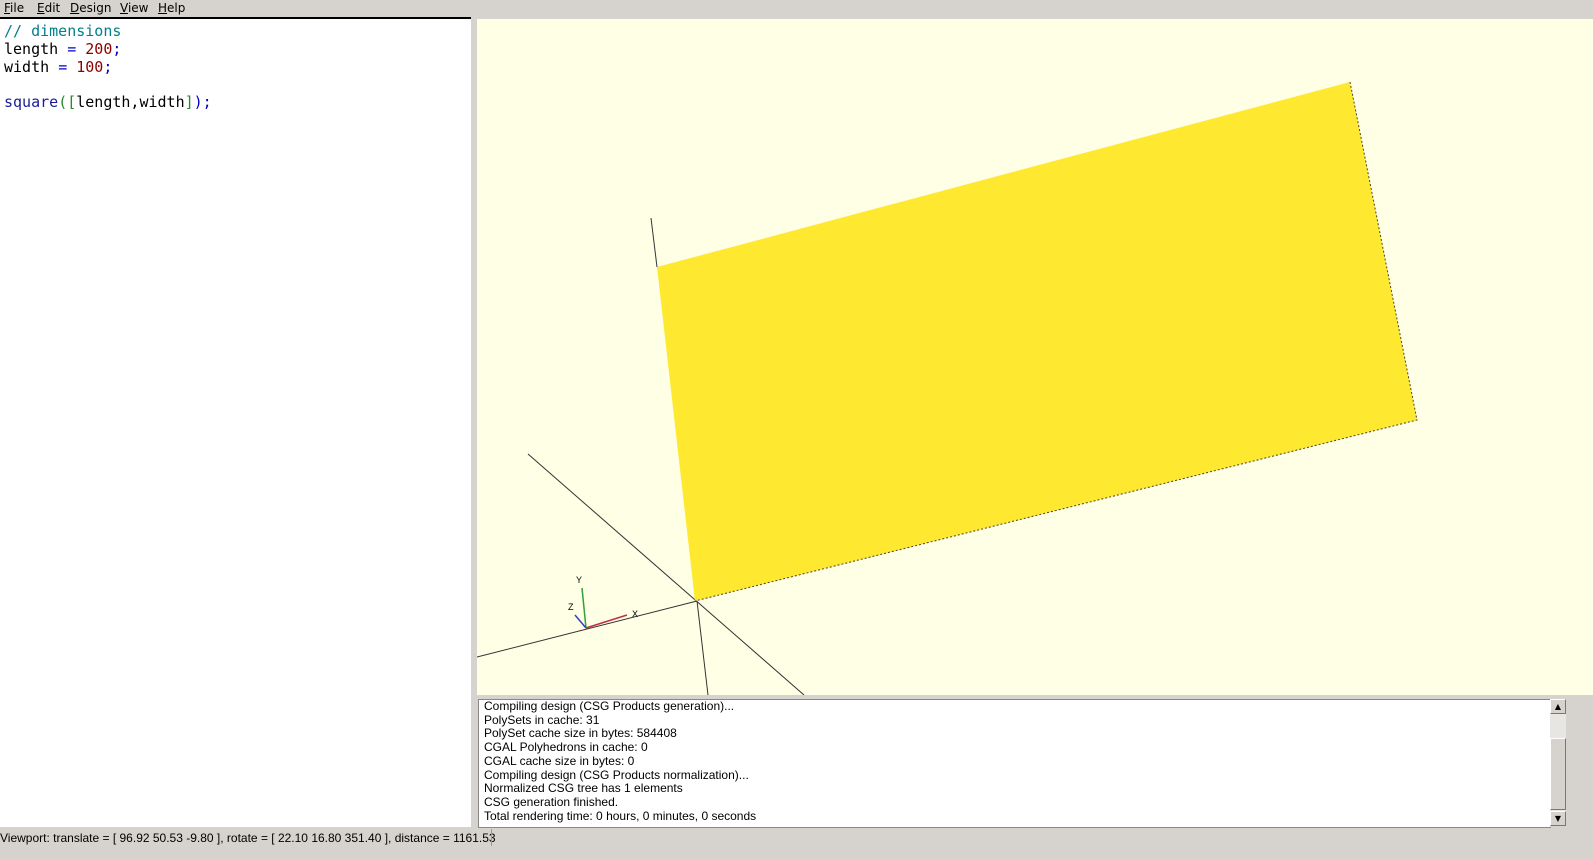 The width and height of the screenshot is (1593, 859). I want to click on menu-help-label: elp, so click(176, 8).